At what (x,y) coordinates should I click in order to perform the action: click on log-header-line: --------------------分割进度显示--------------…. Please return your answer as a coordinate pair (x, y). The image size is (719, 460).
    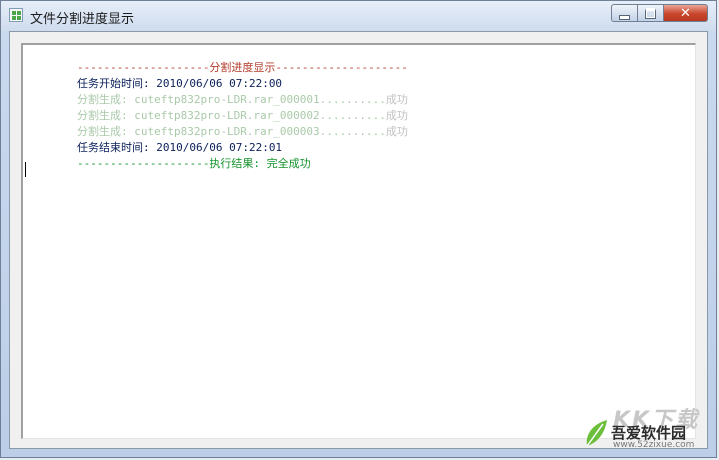
    Looking at the image, I should click on (216, 60).